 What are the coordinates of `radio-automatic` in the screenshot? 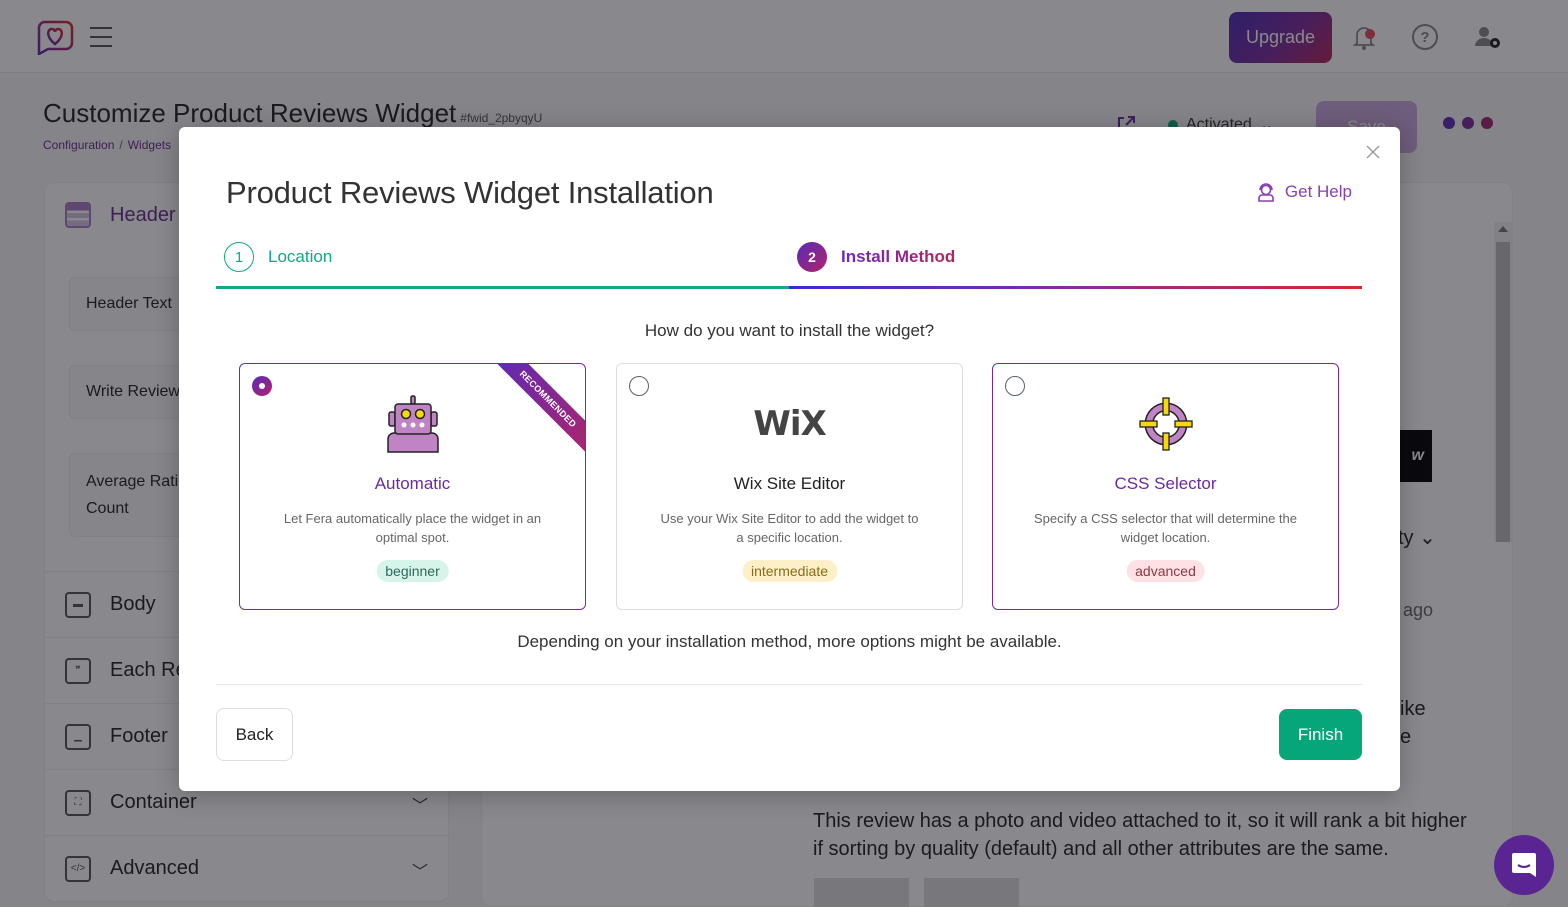 It's located at (262, 386).